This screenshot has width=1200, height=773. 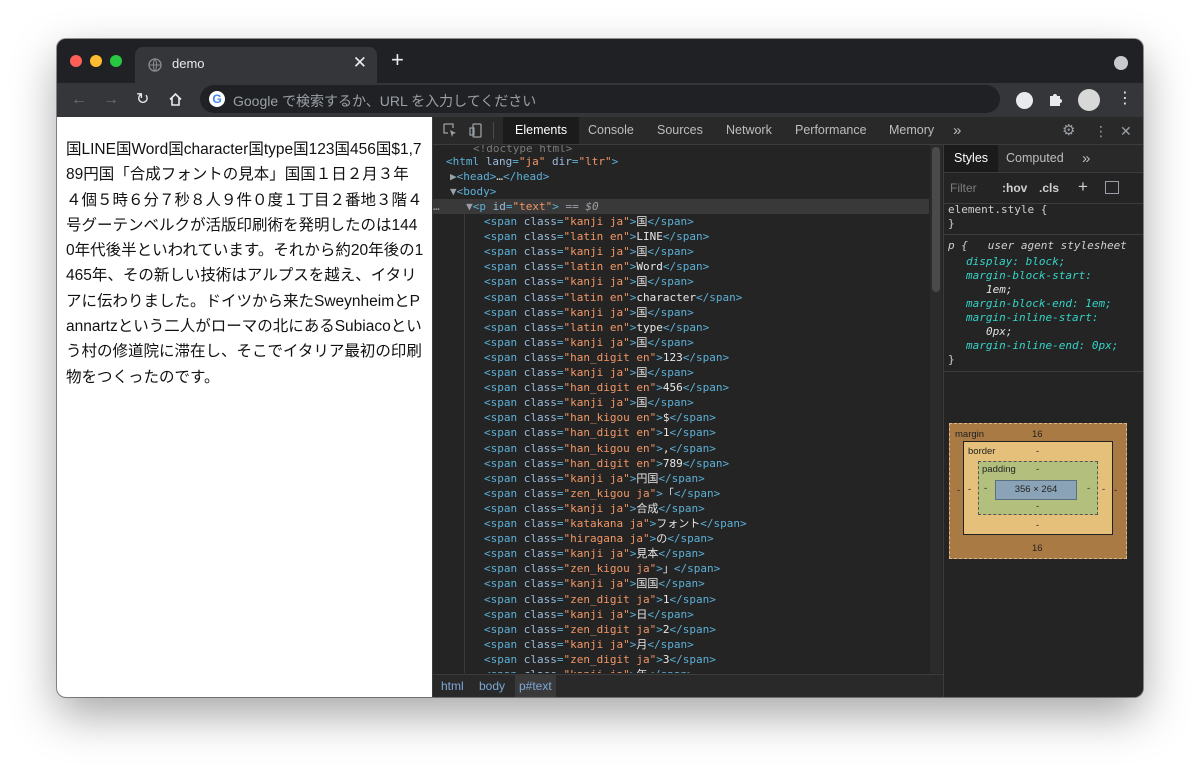 I want to click on avatar, so click(x=1089, y=100).